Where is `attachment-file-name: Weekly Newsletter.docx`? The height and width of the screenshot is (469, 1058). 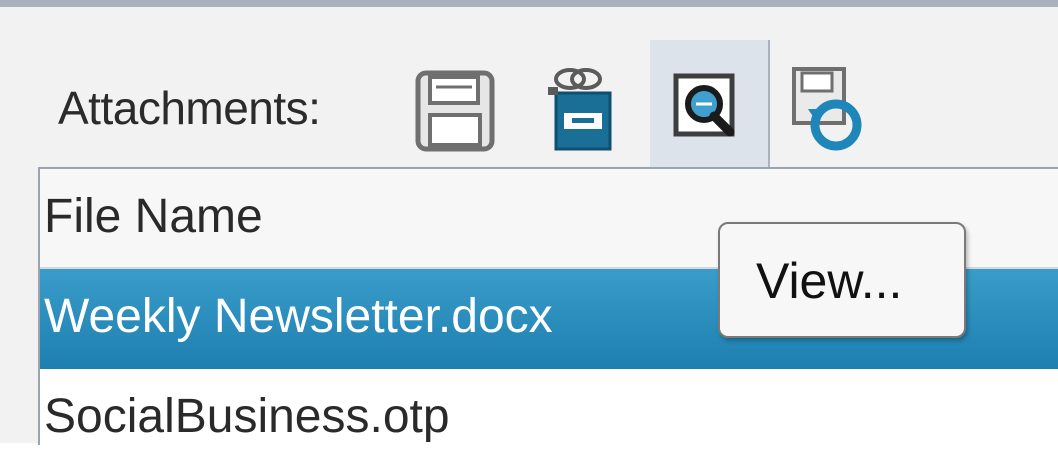
attachment-file-name: Weekly Newsletter.docx is located at coordinates (298, 316).